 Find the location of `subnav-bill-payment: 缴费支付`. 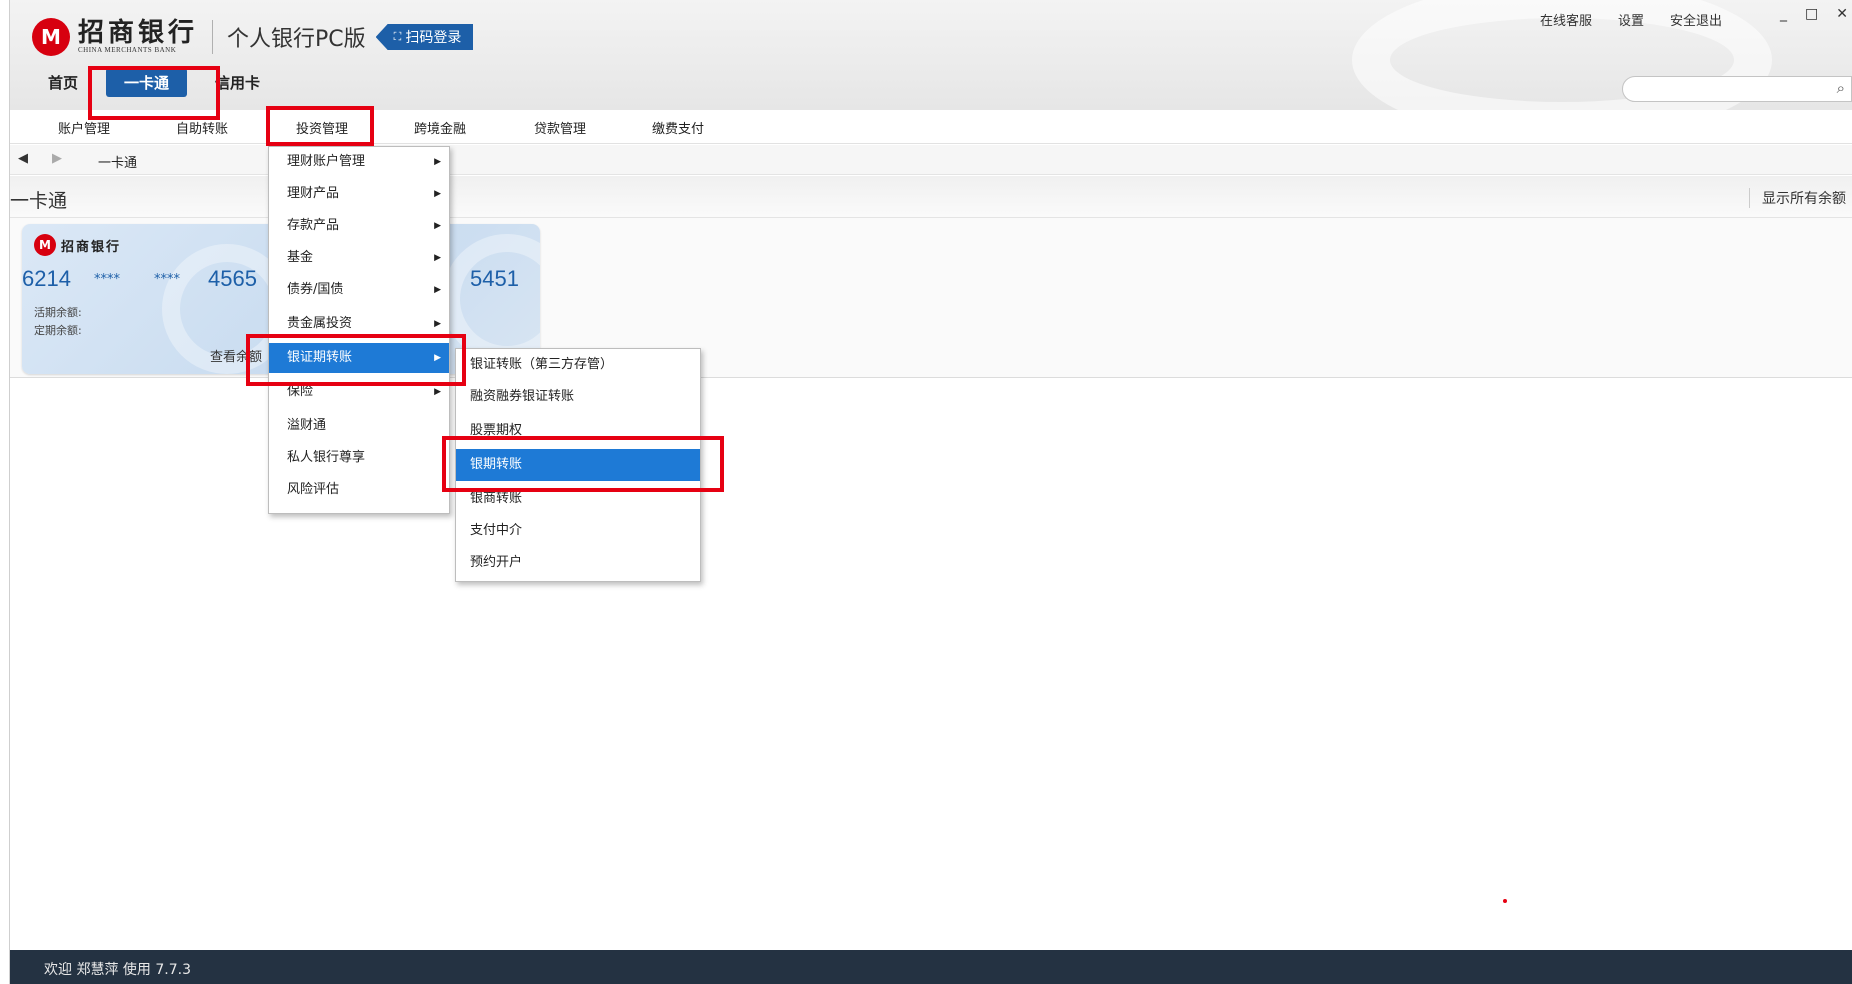

subnav-bill-payment: 缴费支付 is located at coordinates (678, 127).